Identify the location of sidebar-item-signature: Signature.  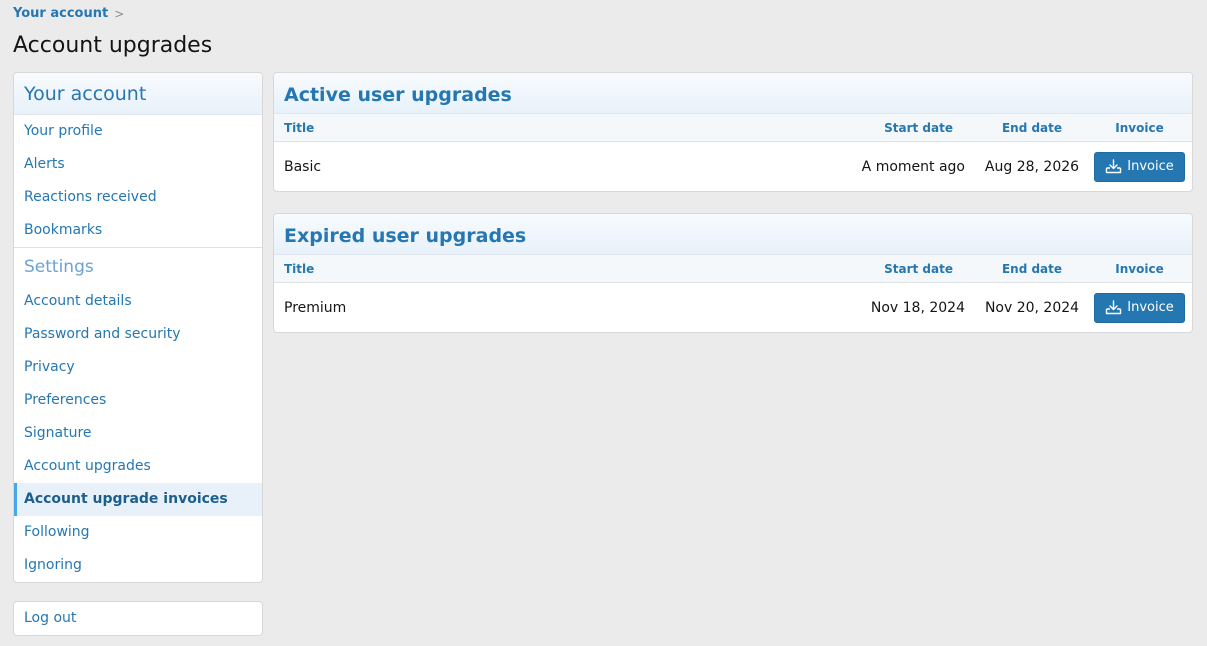
(138, 433).